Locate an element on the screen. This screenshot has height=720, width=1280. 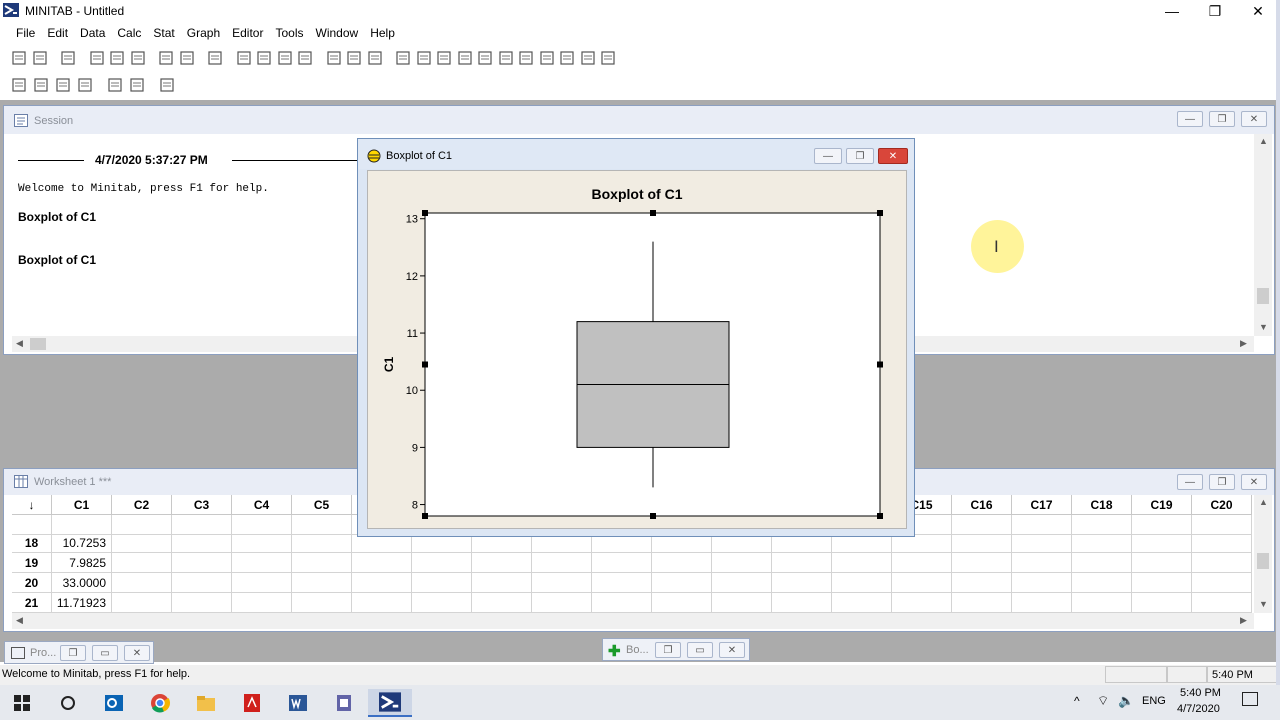
column-header: C1 is located at coordinates (82, 505).